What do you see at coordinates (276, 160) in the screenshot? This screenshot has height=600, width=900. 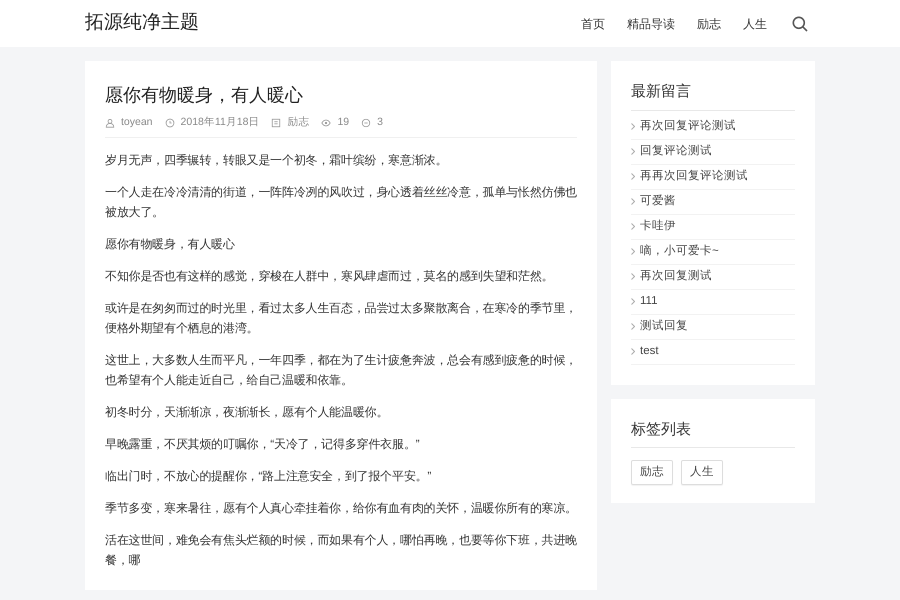 I see `paragraph: 岁月无声，四季辗转，转眼又是一个初冬，霜叶缤纷，寒意渐浓。` at bounding box center [276, 160].